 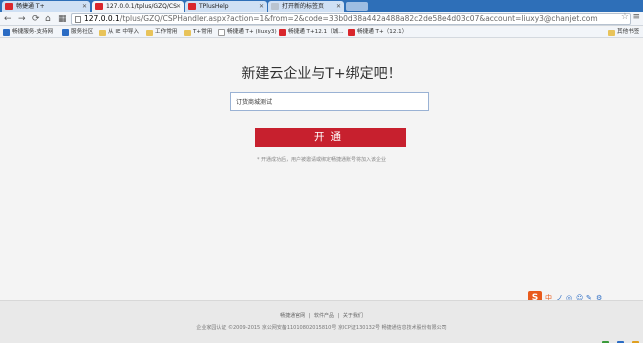 I want to click on bookmark-item: 从 IE 中导入, so click(x=119, y=32).